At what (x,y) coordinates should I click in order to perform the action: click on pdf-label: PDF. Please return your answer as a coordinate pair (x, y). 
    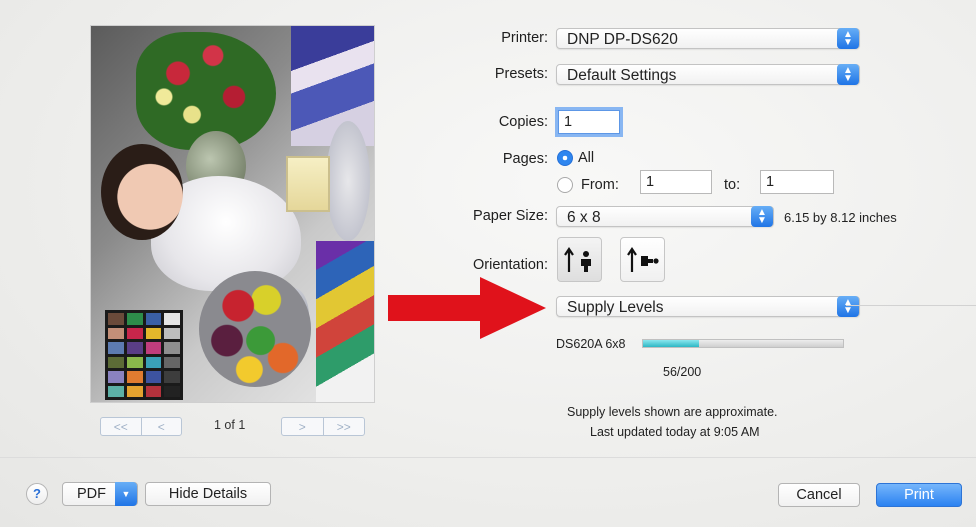
    Looking at the image, I should click on (91, 494).